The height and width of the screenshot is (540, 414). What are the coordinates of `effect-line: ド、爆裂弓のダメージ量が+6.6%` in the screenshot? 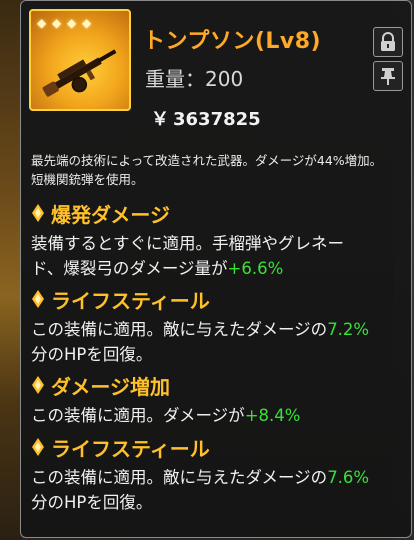 It's located at (217, 268).